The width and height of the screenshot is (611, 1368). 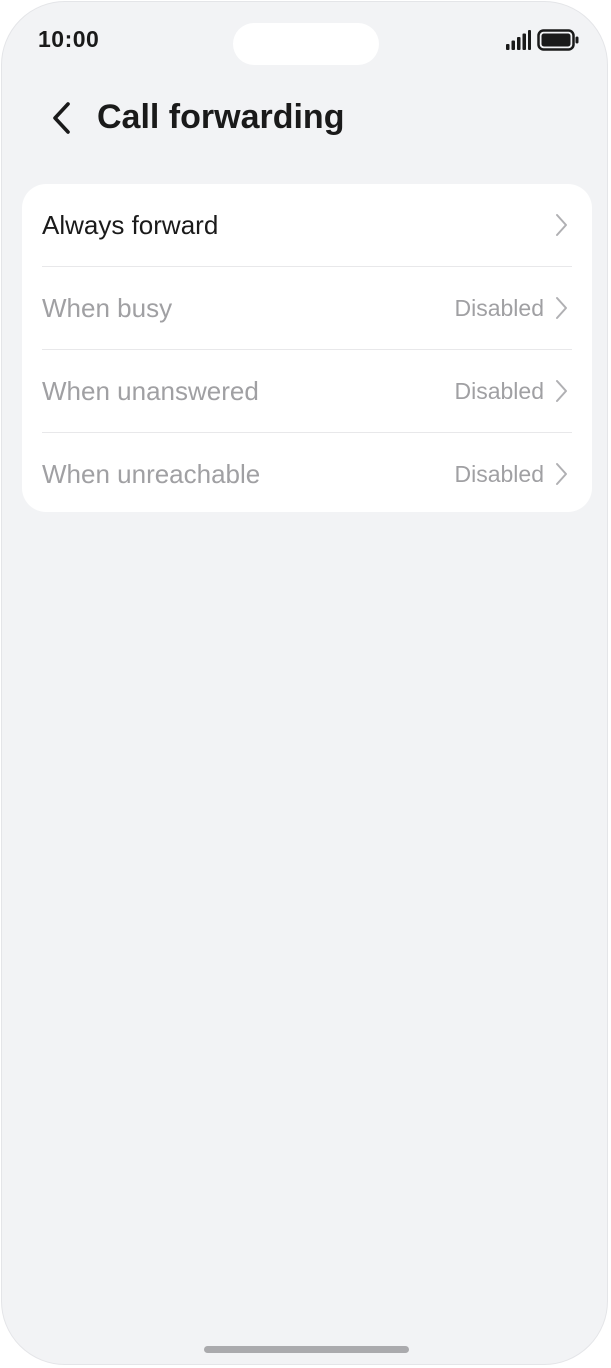 I want to click on option-label: When unanswered, so click(x=150, y=390).